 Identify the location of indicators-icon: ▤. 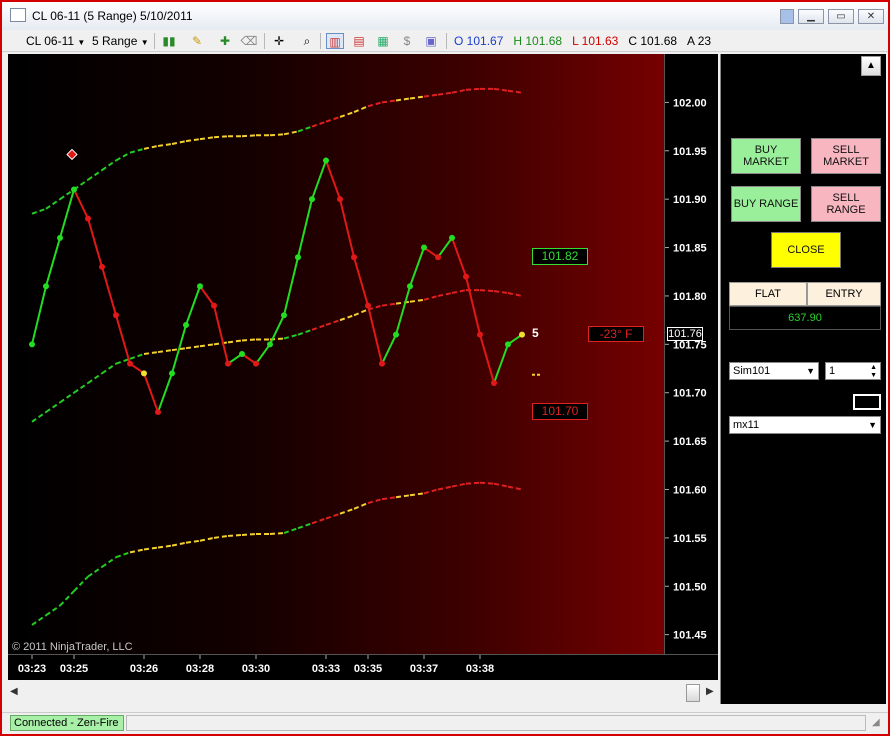
(359, 41).